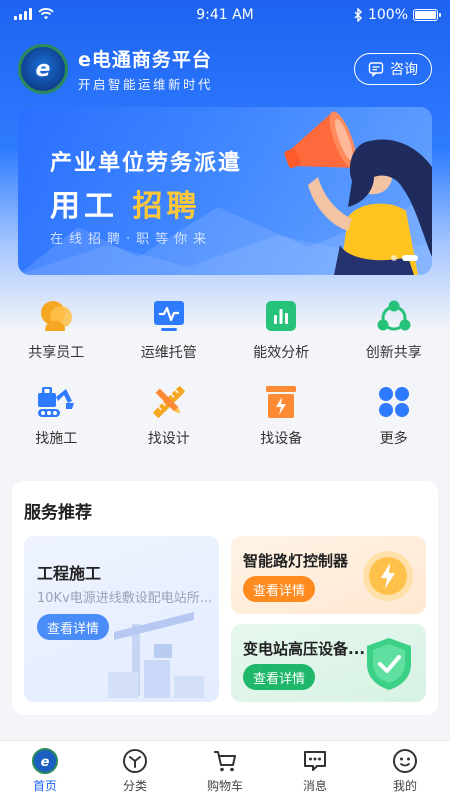  I want to click on message-icon, so click(315, 761).